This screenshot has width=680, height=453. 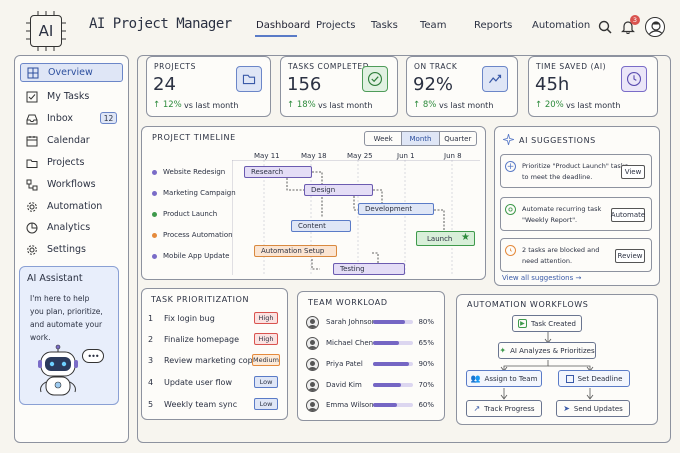 What do you see at coordinates (344, 385) in the screenshot?
I see `member-name: David Kim` at bounding box center [344, 385].